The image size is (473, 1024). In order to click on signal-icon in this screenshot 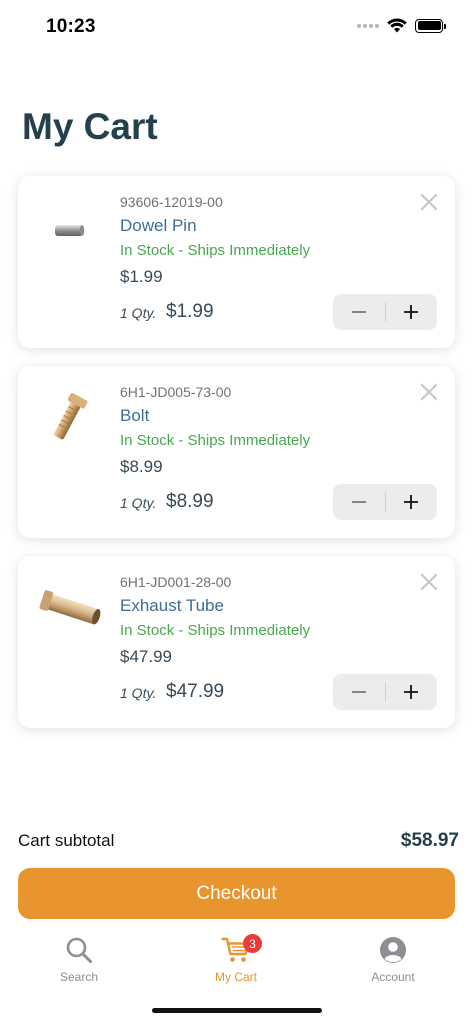, I will do `click(368, 25)`.